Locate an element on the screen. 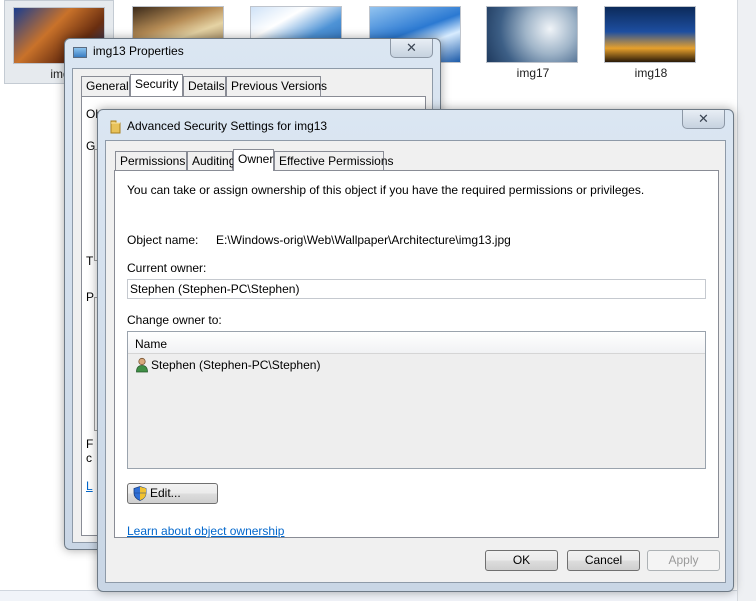 This screenshot has height=601, width=756. learn-ownership-link: Learn about object ownership is located at coordinates (205, 531).